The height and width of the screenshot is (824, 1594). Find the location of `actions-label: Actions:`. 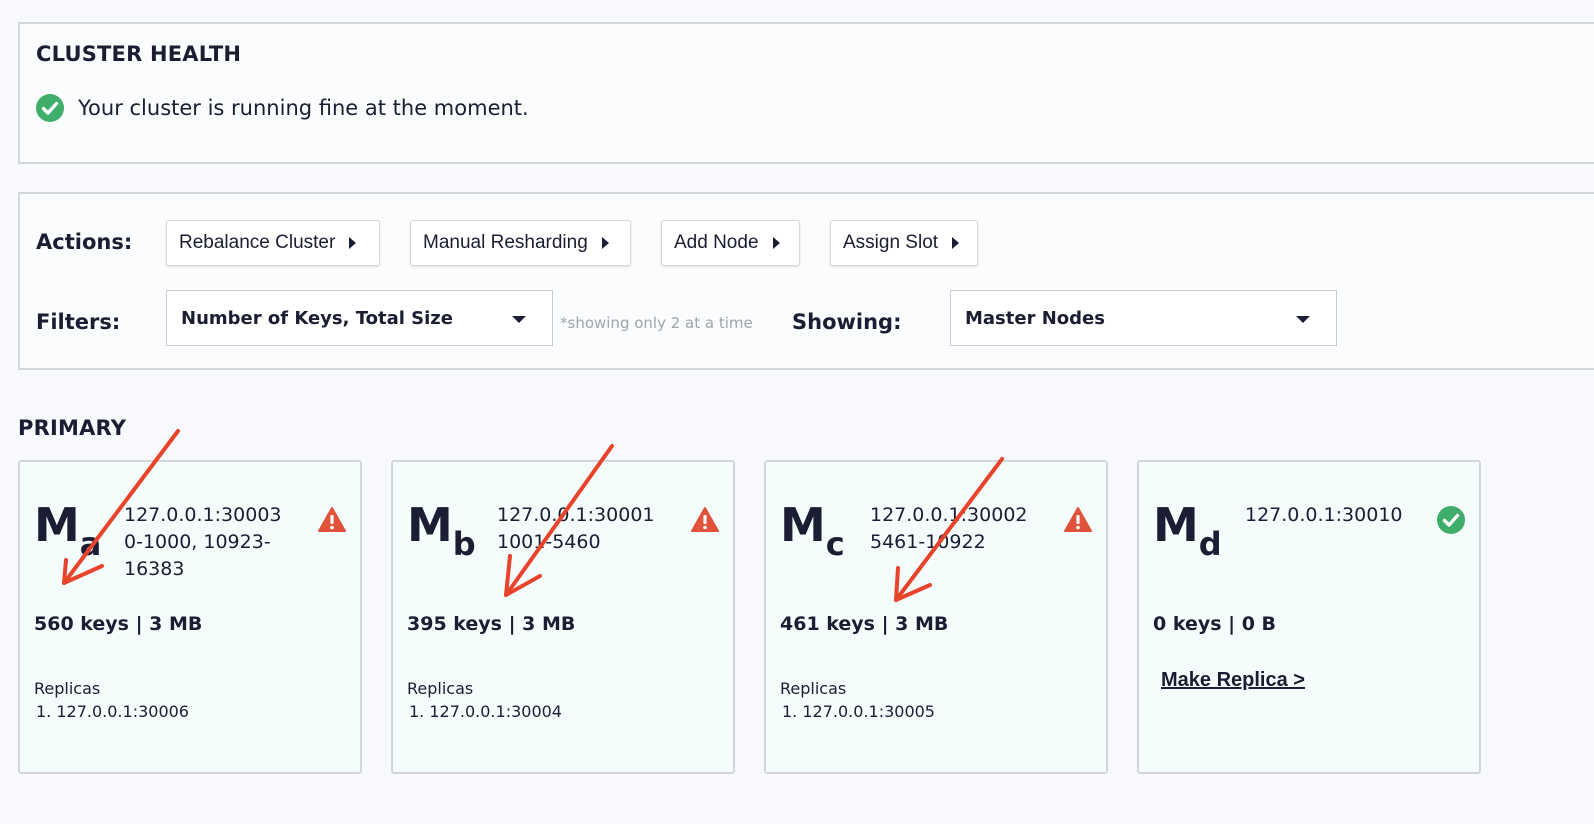

actions-label: Actions: is located at coordinates (84, 242).